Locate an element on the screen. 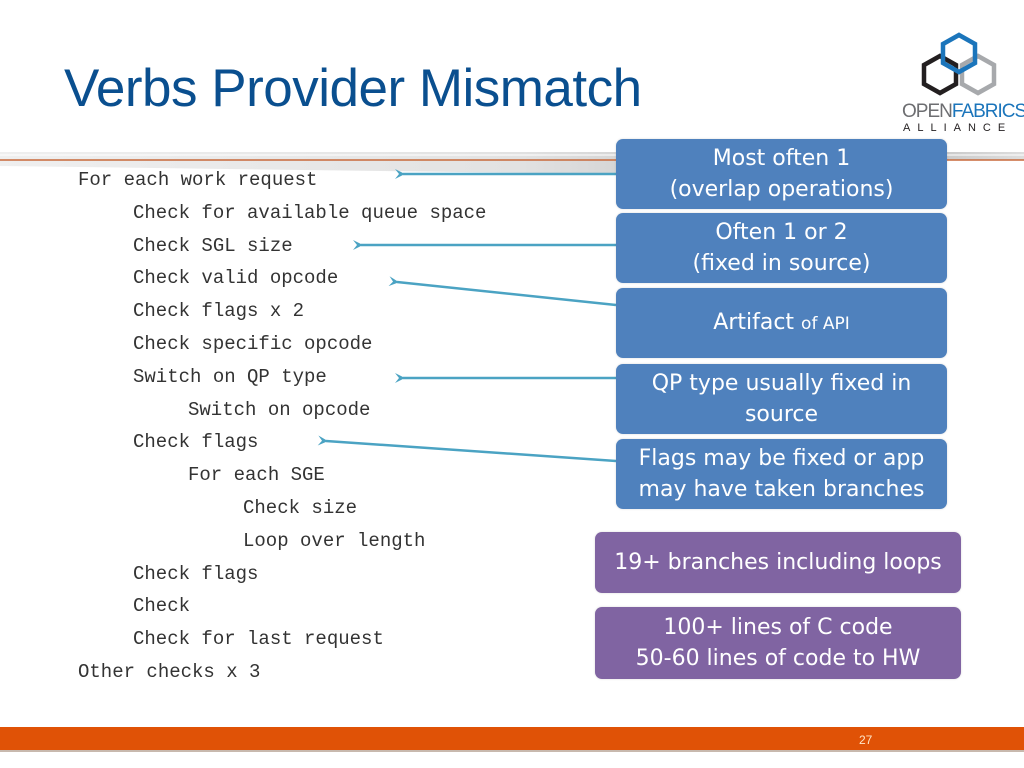  code-line: Switch on QP type is located at coordinates (230, 376).